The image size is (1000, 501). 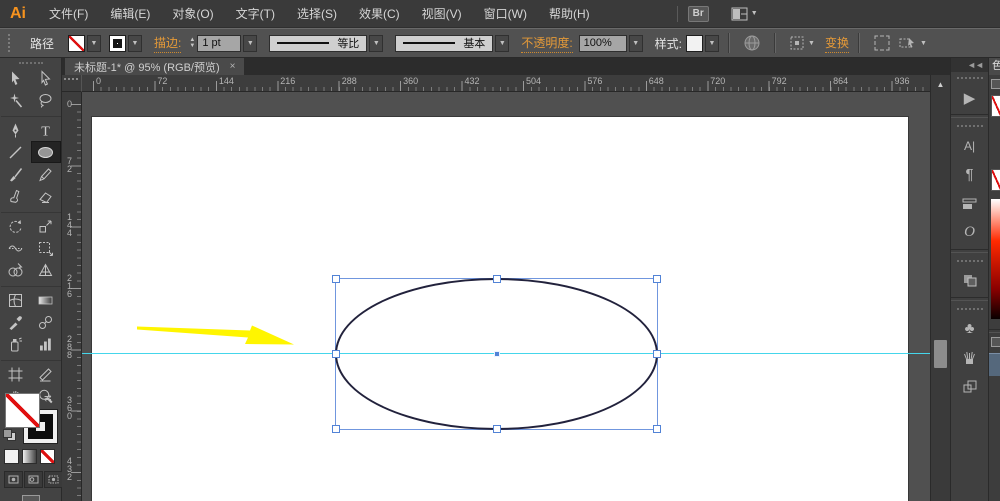 I want to click on draw-inside-button, so click(x=53, y=479).